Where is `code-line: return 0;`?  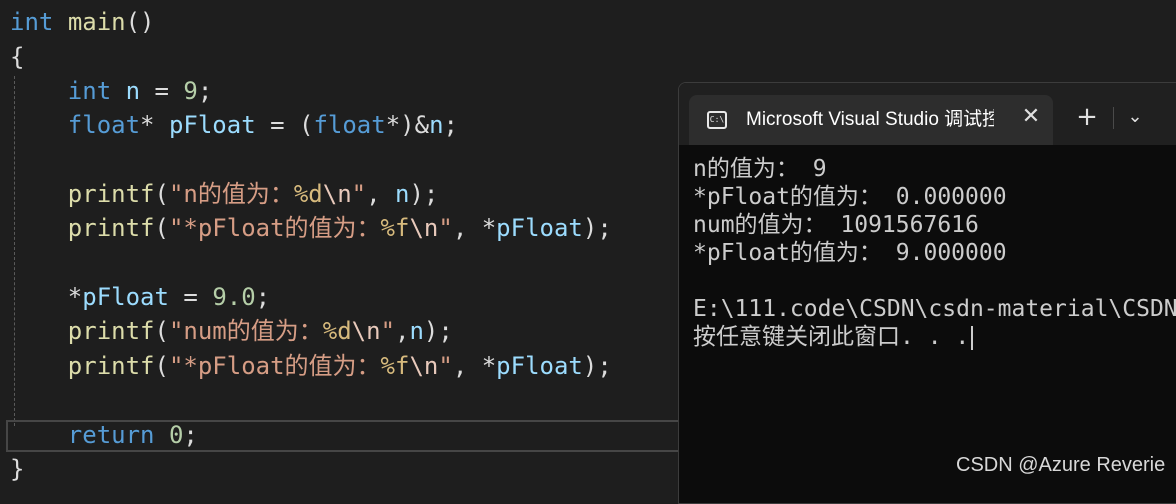
code-line: return 0; is located at coordinates (104, 435).